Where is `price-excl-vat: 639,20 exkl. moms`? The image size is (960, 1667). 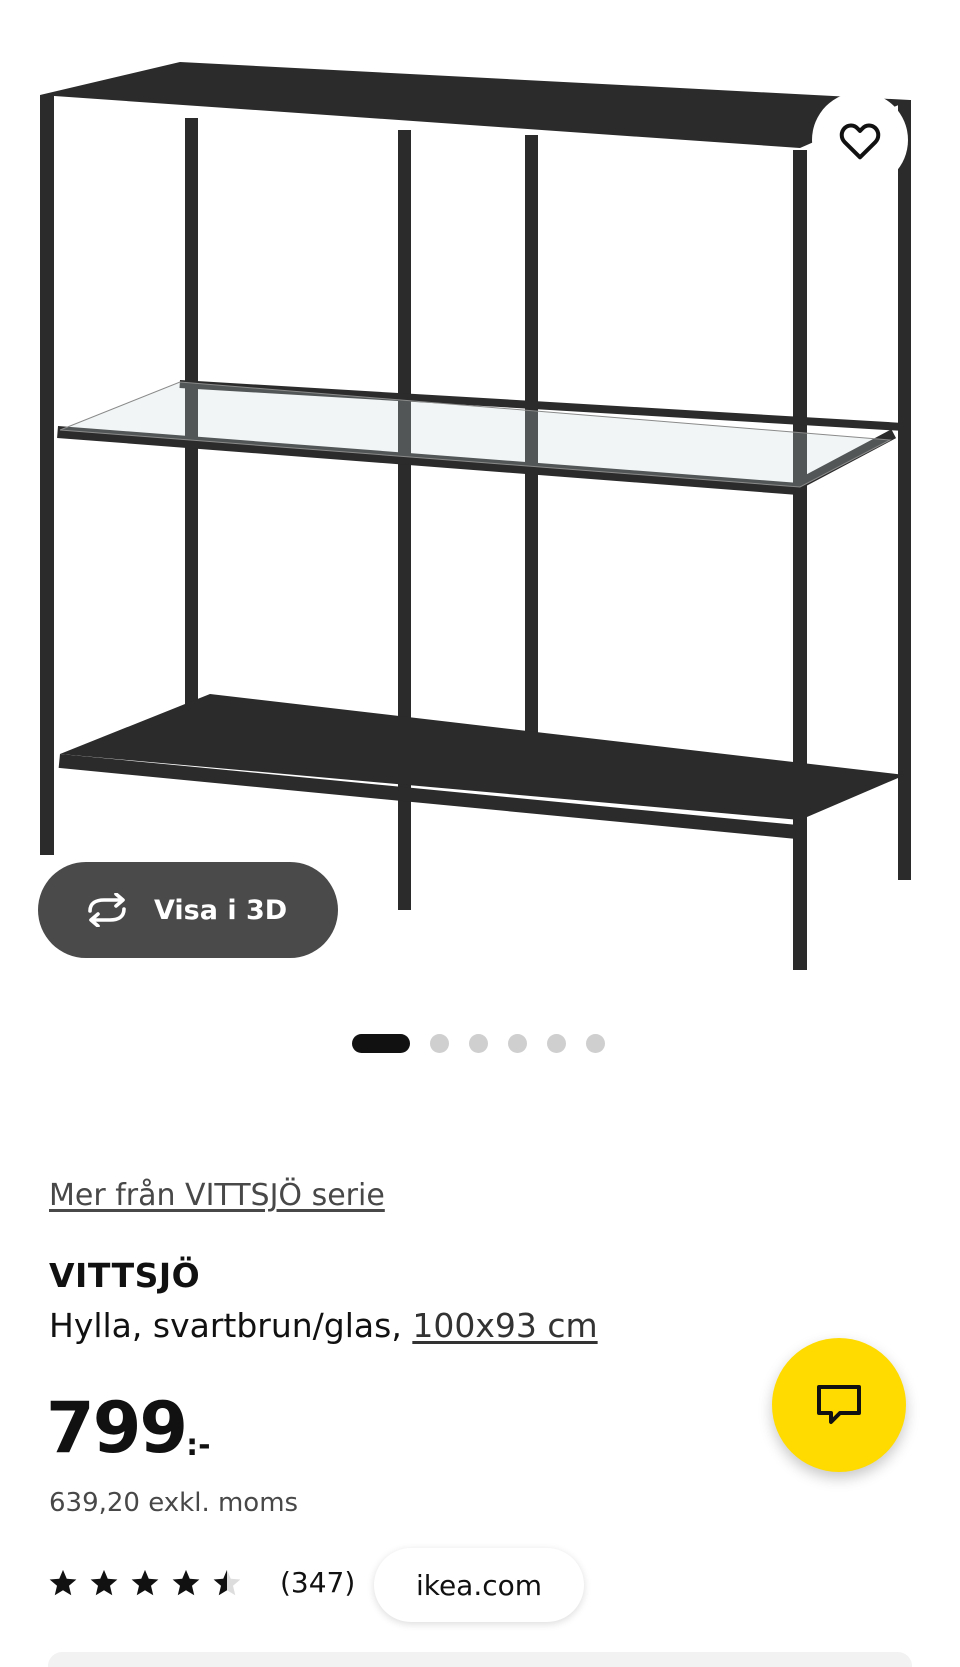 price-excl-vat: 639,20 exkl. moms is located at coordinates (174, 1503).